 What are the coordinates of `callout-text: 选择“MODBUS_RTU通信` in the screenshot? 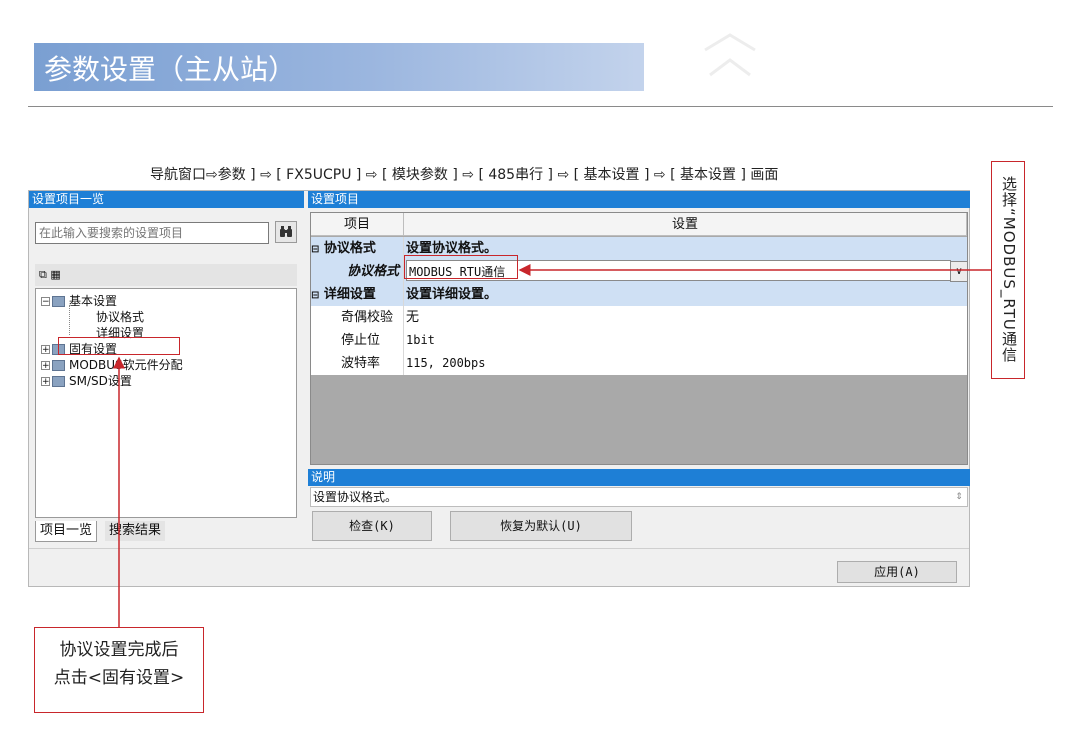 It's located at (1009, 269).